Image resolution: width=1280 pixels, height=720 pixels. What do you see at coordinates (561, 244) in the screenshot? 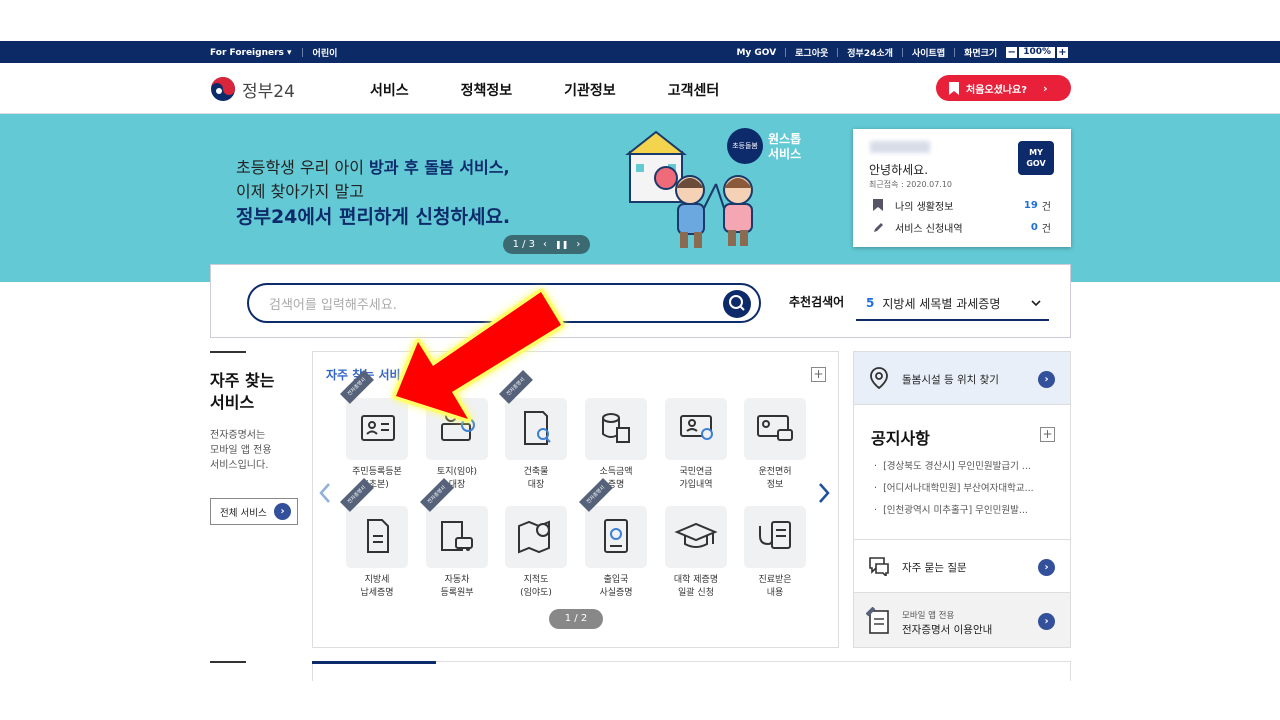
I see `pause-icon: ❚❚` at bounding box center [561, 244].